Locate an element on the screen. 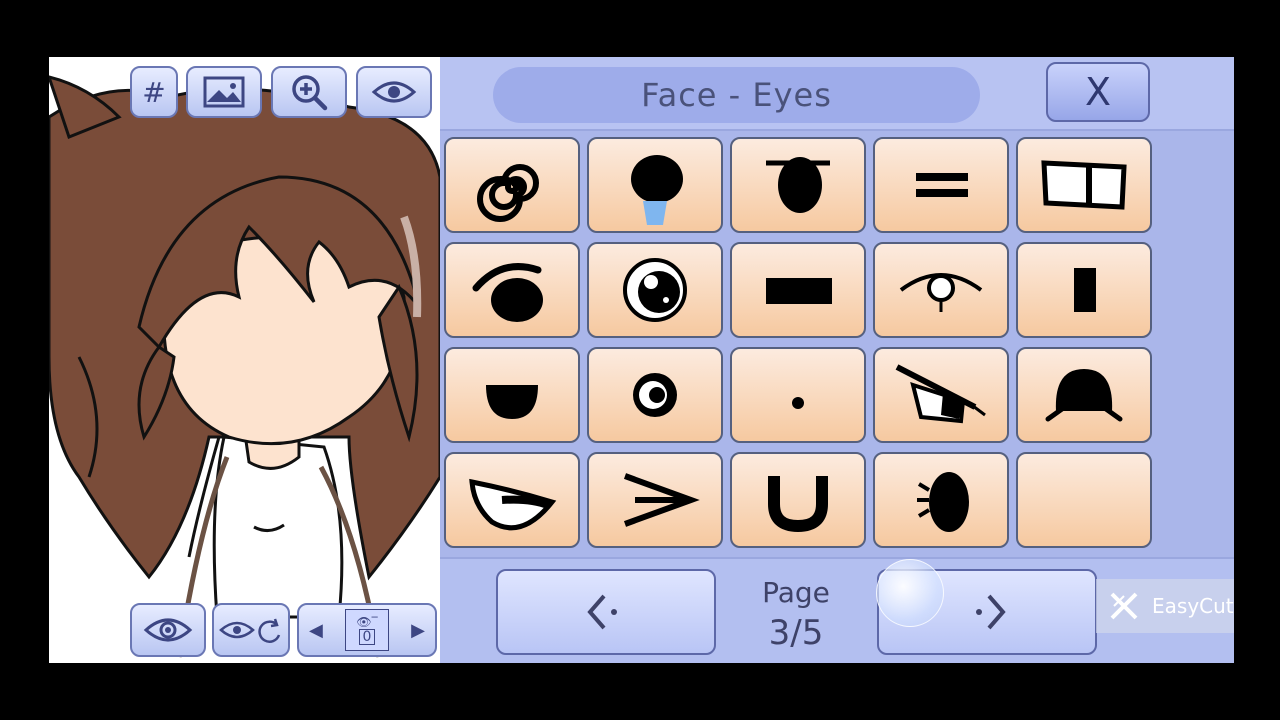  grid-toggle-button: # is located at coordinates (154, 92).